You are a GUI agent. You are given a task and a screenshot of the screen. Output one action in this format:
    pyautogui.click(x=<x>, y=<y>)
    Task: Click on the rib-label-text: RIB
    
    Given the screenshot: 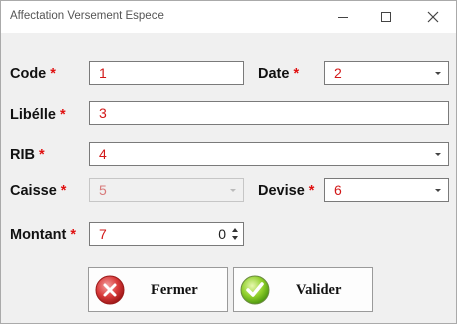 What is the action you would take?
    pyautogui.click(x=22, y=155)
    